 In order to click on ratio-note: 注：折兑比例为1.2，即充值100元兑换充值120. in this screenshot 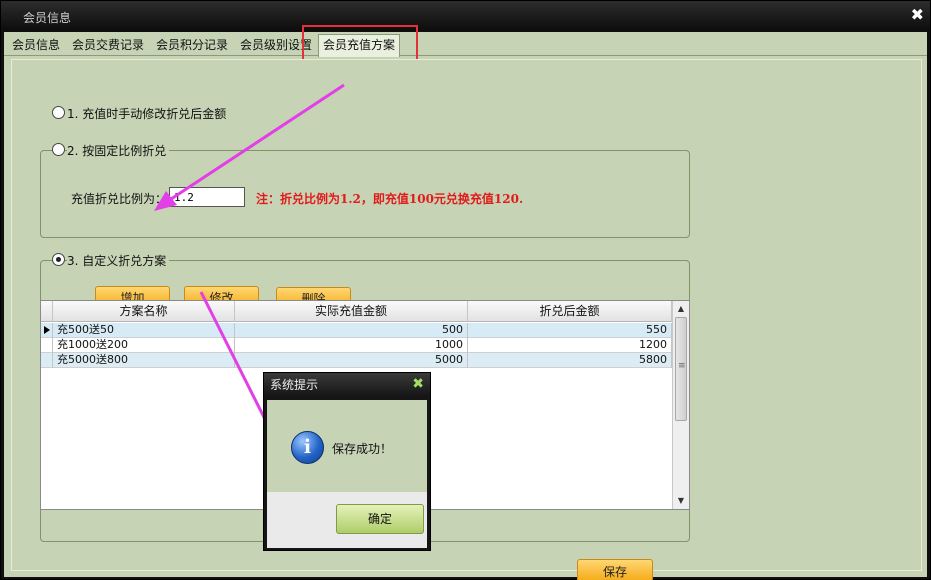, I will do `click(390, 199)`.